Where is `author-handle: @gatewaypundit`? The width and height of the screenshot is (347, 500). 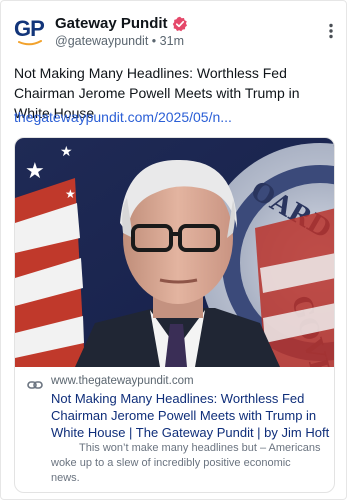
author-handle: @gatewaypundit is located at coordinates (101, 41).